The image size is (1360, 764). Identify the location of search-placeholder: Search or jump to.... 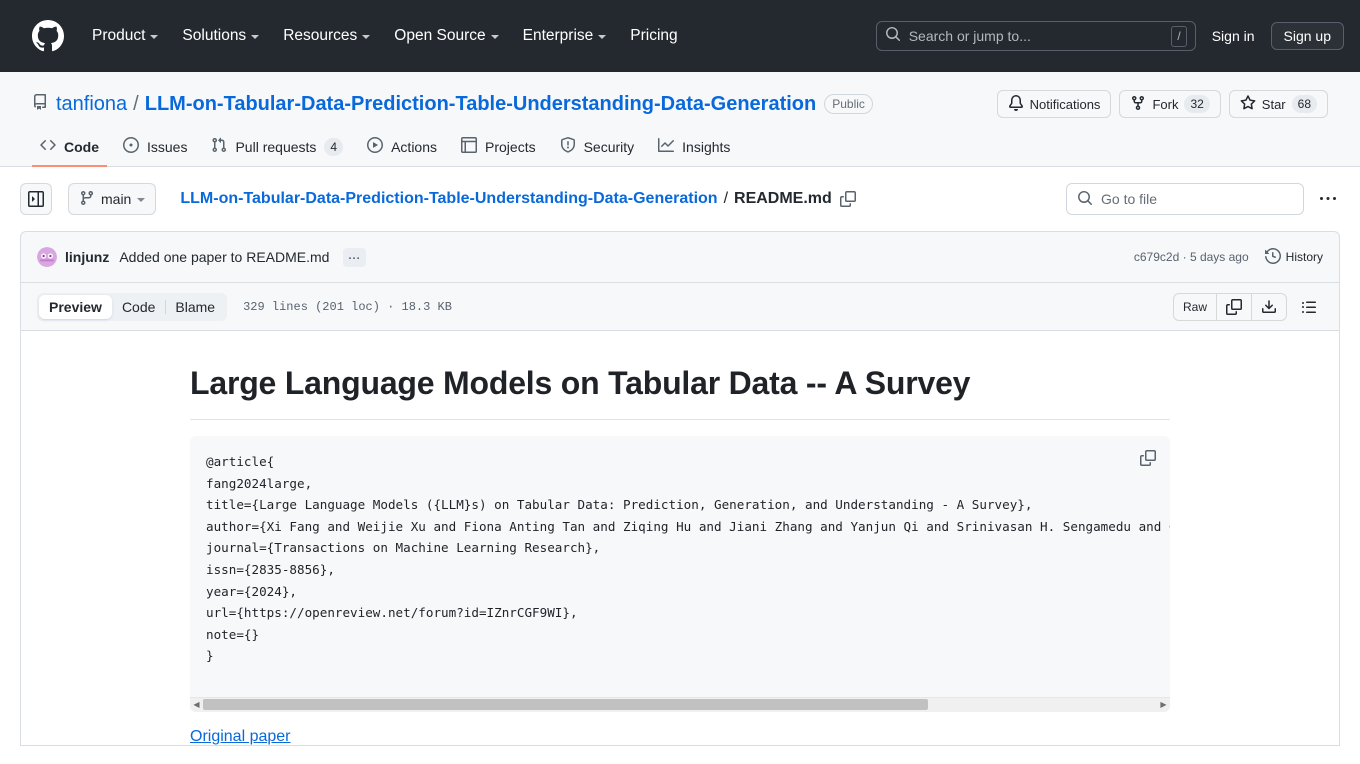
(969, 36).